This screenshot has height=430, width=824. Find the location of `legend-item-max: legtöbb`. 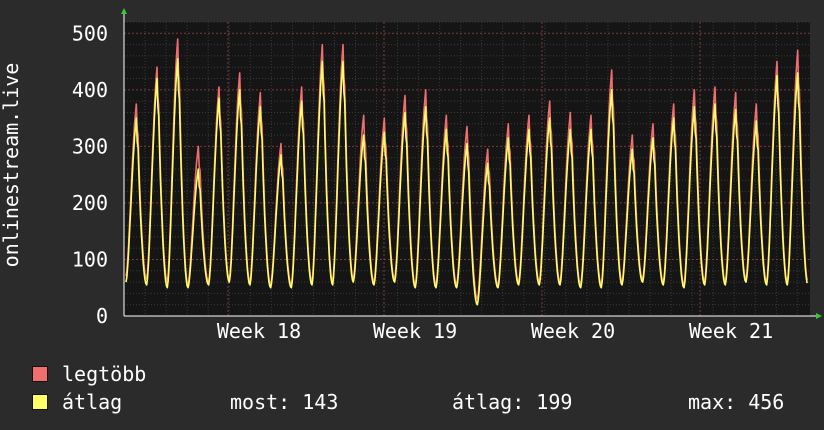

legend-item-max: legtöbb is located at coordinates (89, 374).